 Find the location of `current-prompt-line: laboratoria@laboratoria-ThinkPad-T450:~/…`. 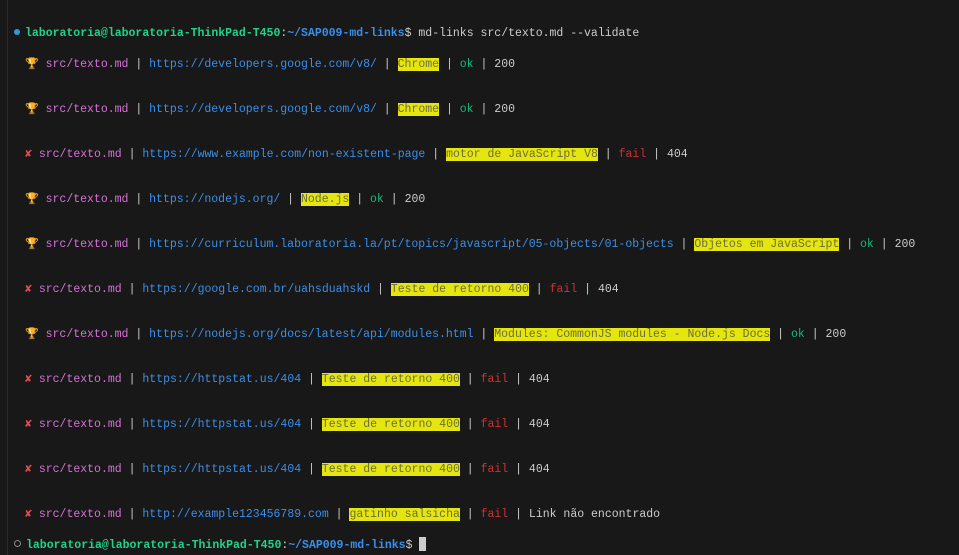

current-prompt-line: laboratoria@laboratoria-ThinkPad-T450:~/… is located at coordinates (220, 538).